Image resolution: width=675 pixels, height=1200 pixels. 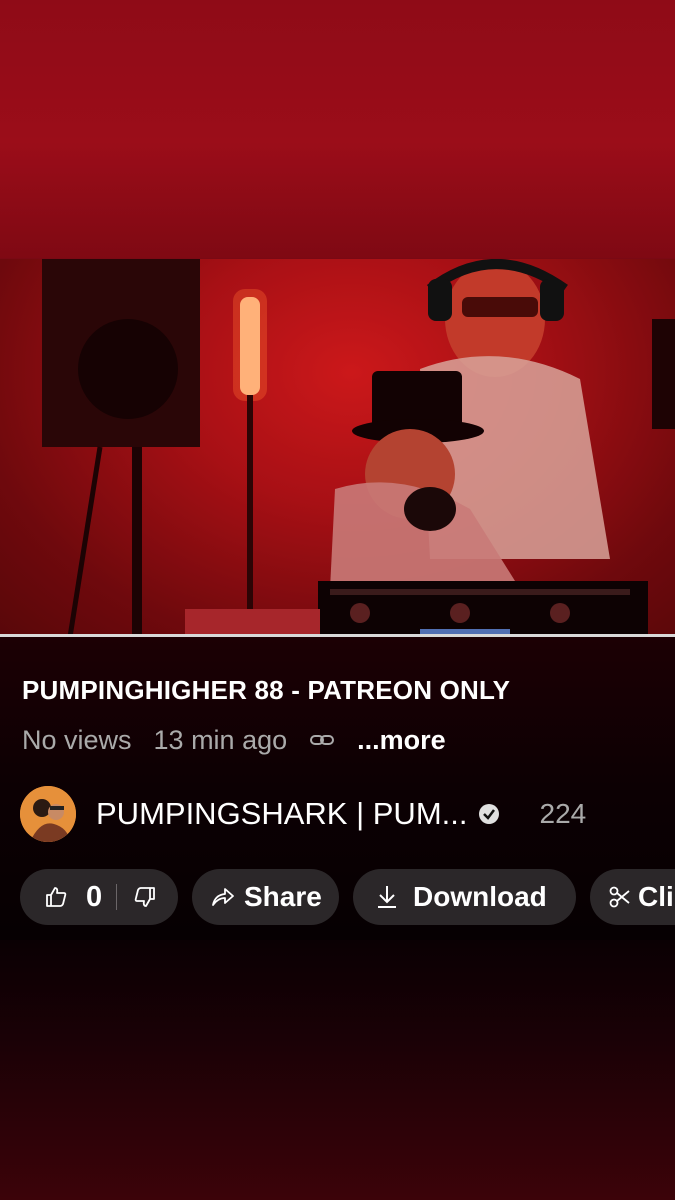 What do you see at coordinates (563, 813) in the screenshot?
I see `subscriber-count: 224` at bounding box center [563, 813].